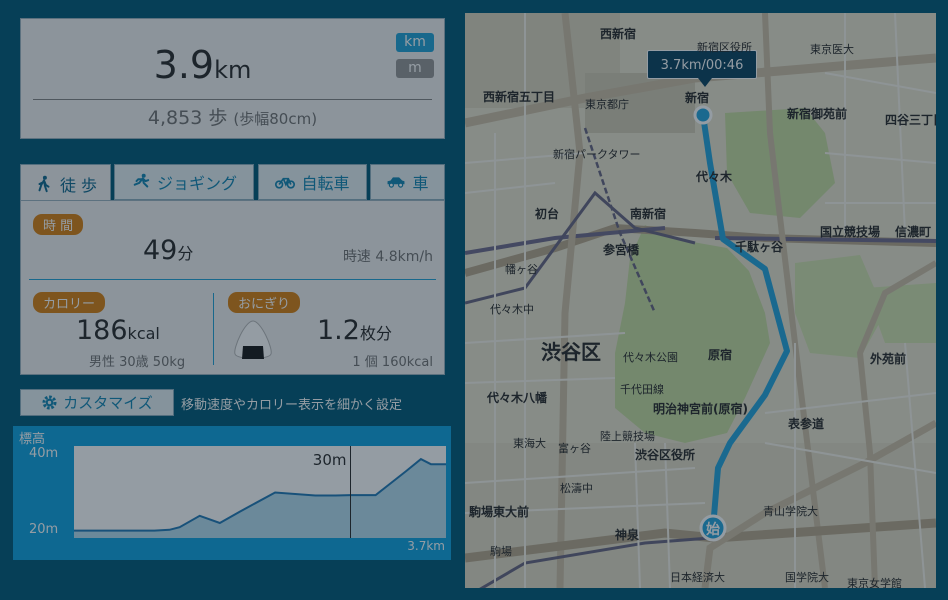 Image resolution: width=948 pixels, height=600 pixels. What do you see at coordinates (618, 34) in the screenshot?
I see `map-label: 西新宿` at bounding box center [618, 34].